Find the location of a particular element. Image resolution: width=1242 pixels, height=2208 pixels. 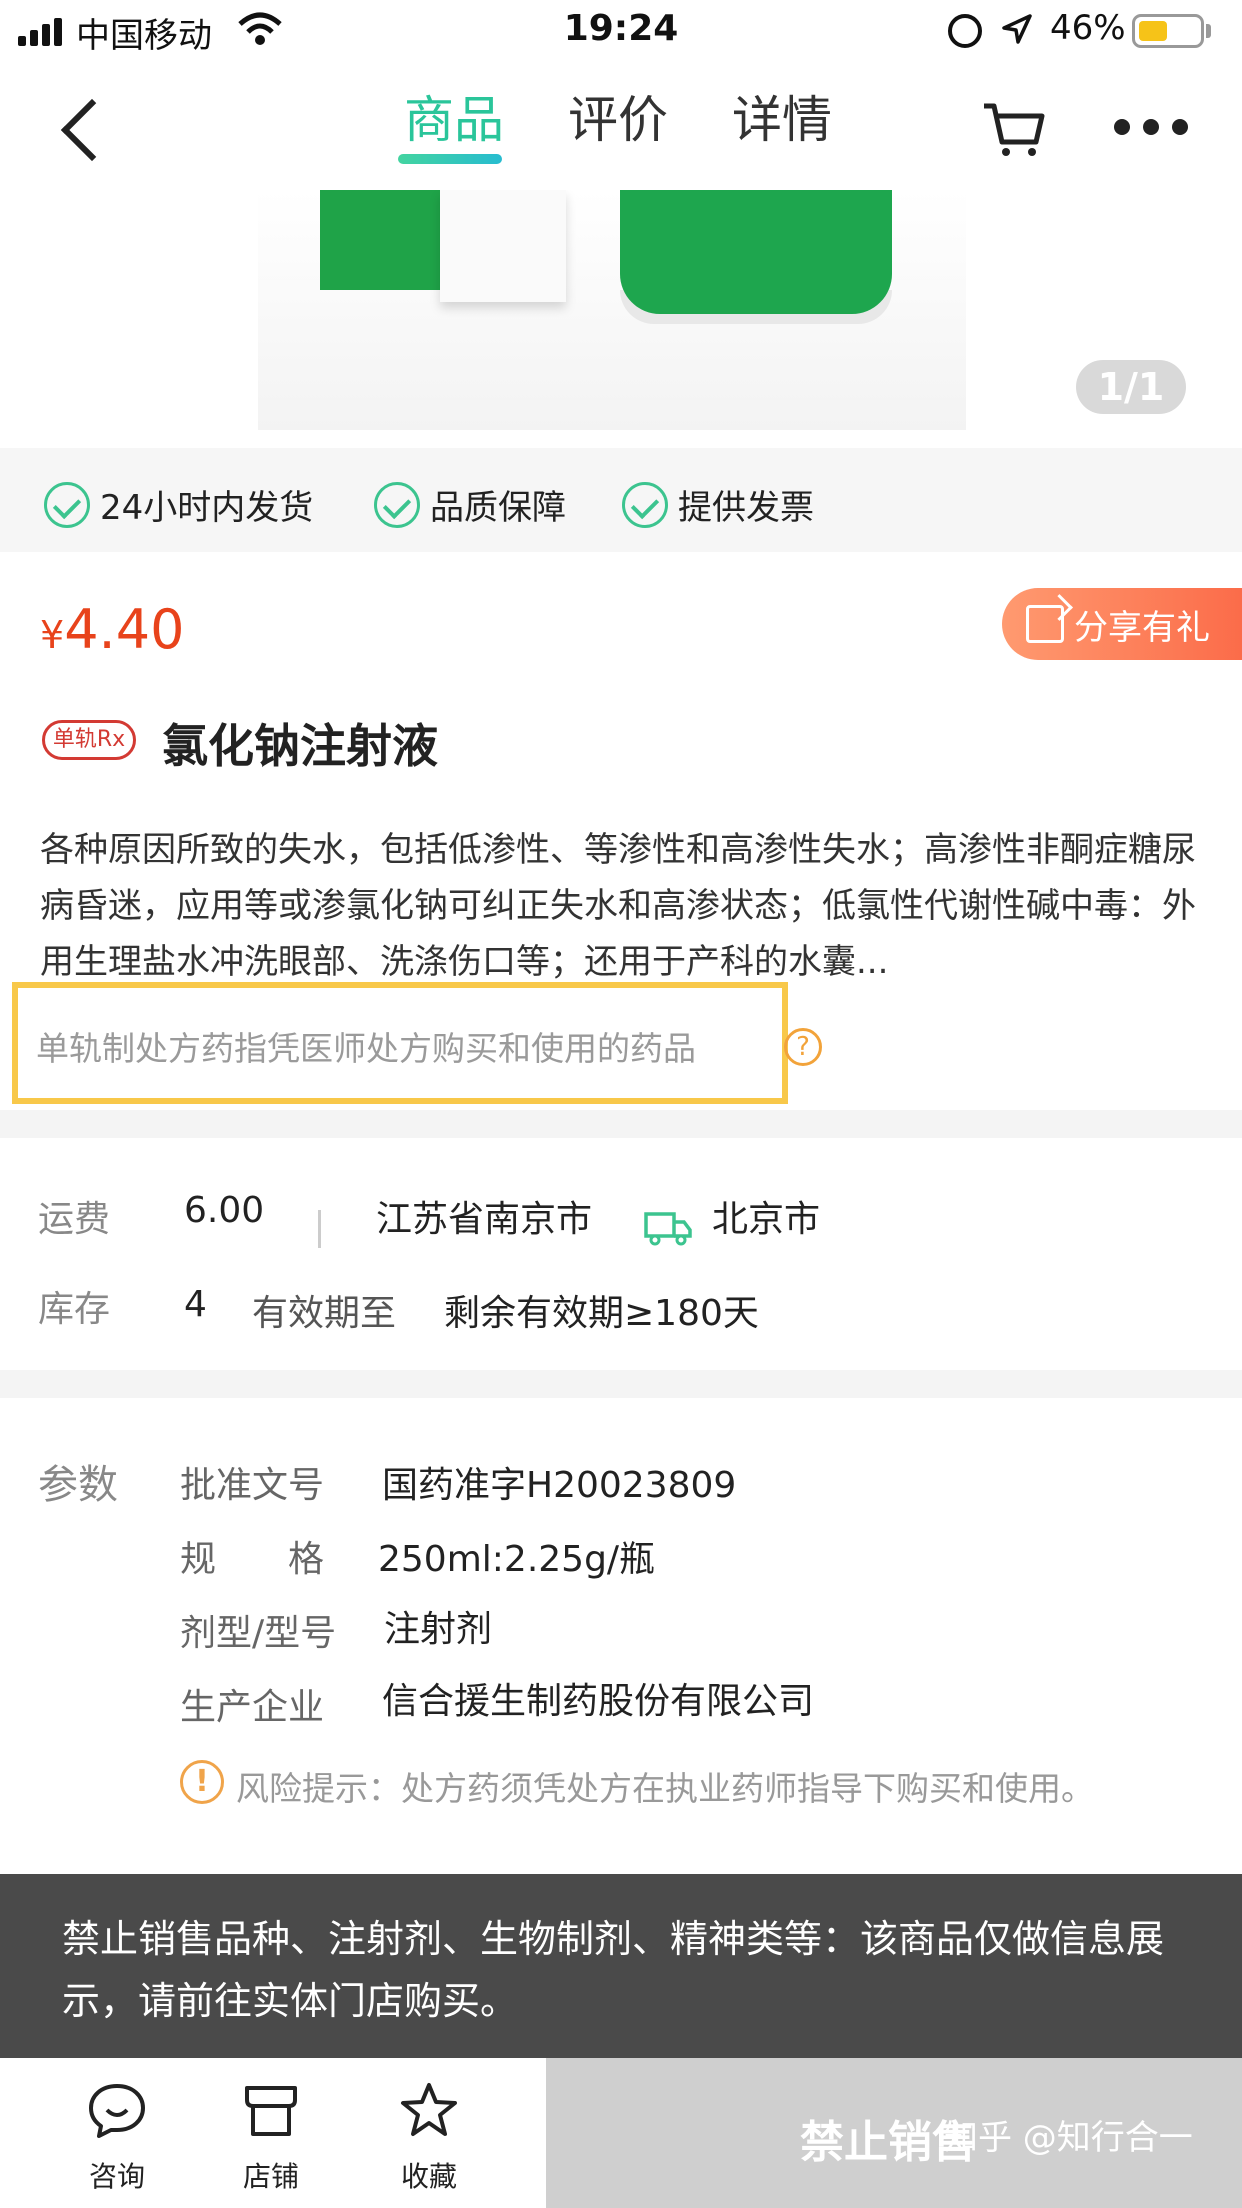

rx-badge: 单轨Rx is located at coordinates (89, 740).